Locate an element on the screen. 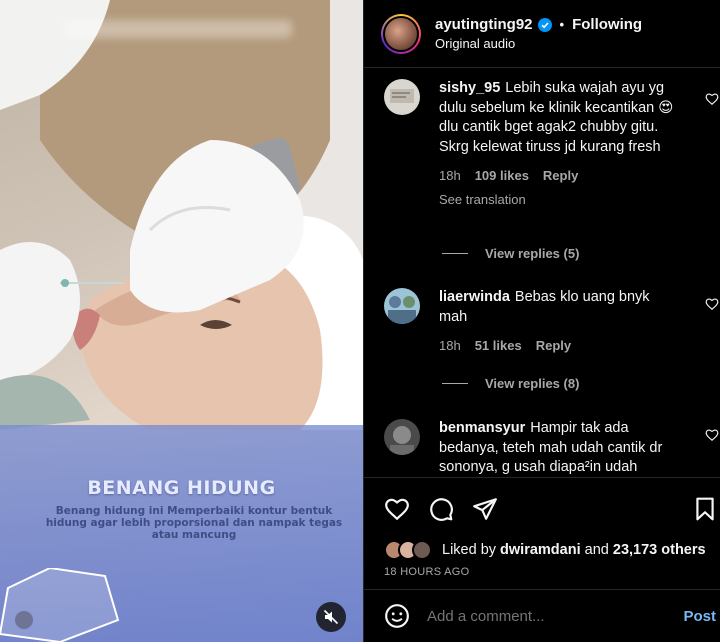 This screenshot has height=642, width=720. speaker-muted-icon is located at coordinates (331, 617).